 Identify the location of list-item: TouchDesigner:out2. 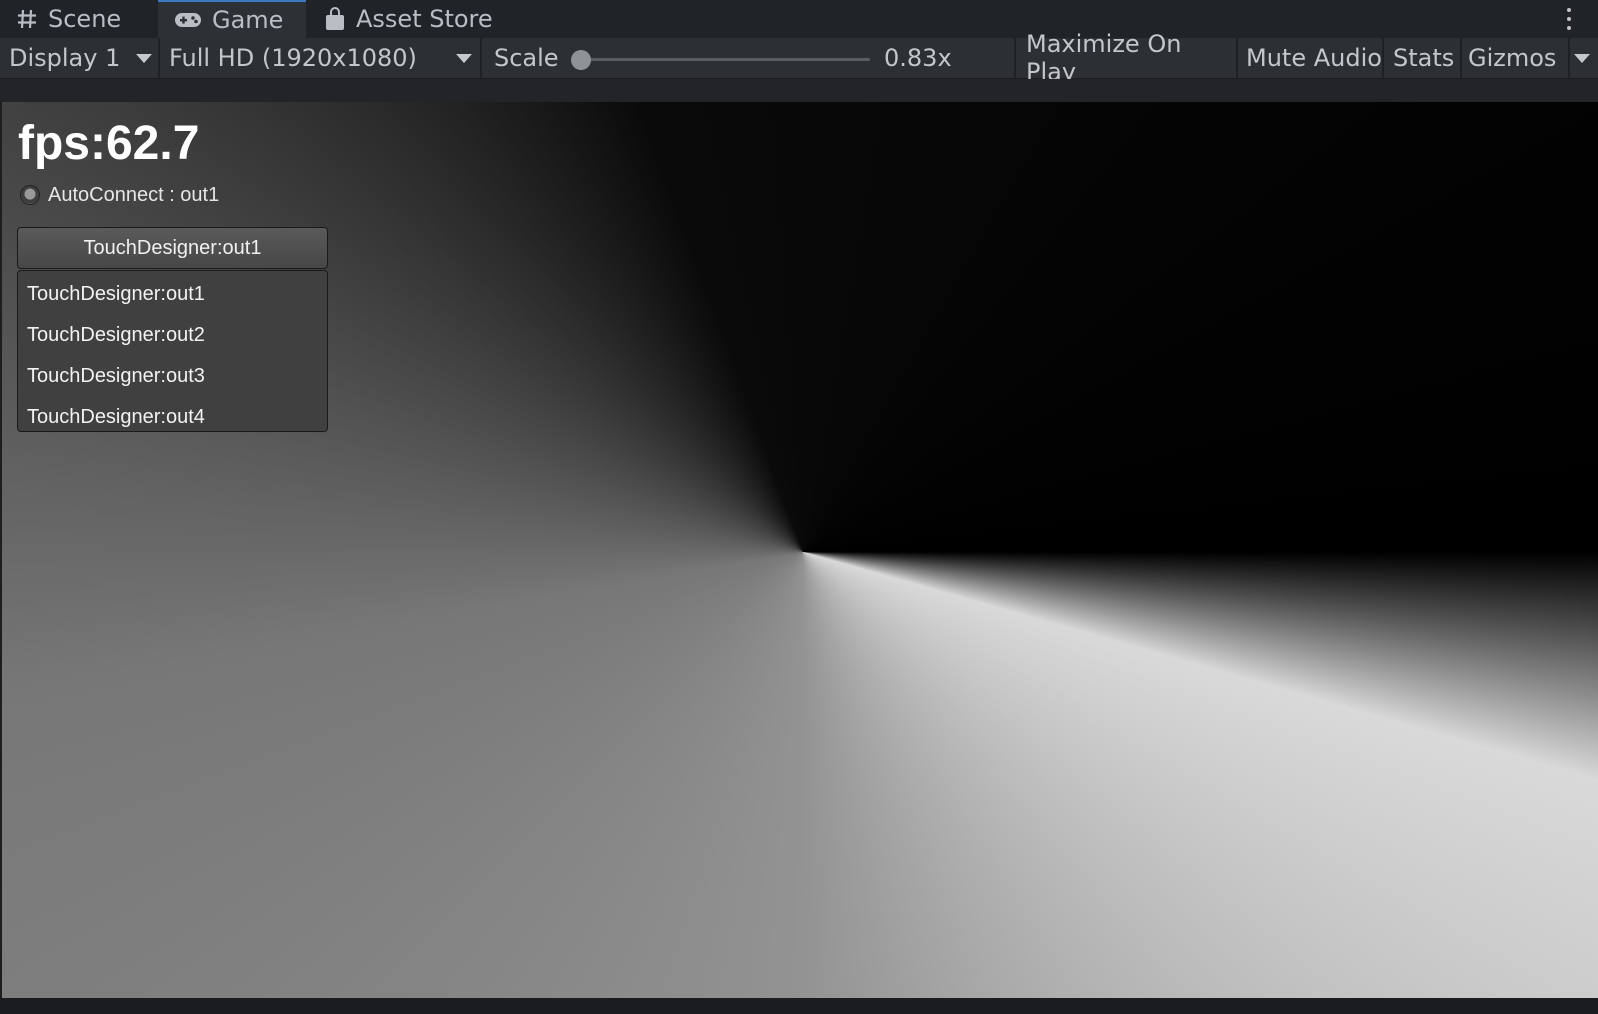
(172, 335).